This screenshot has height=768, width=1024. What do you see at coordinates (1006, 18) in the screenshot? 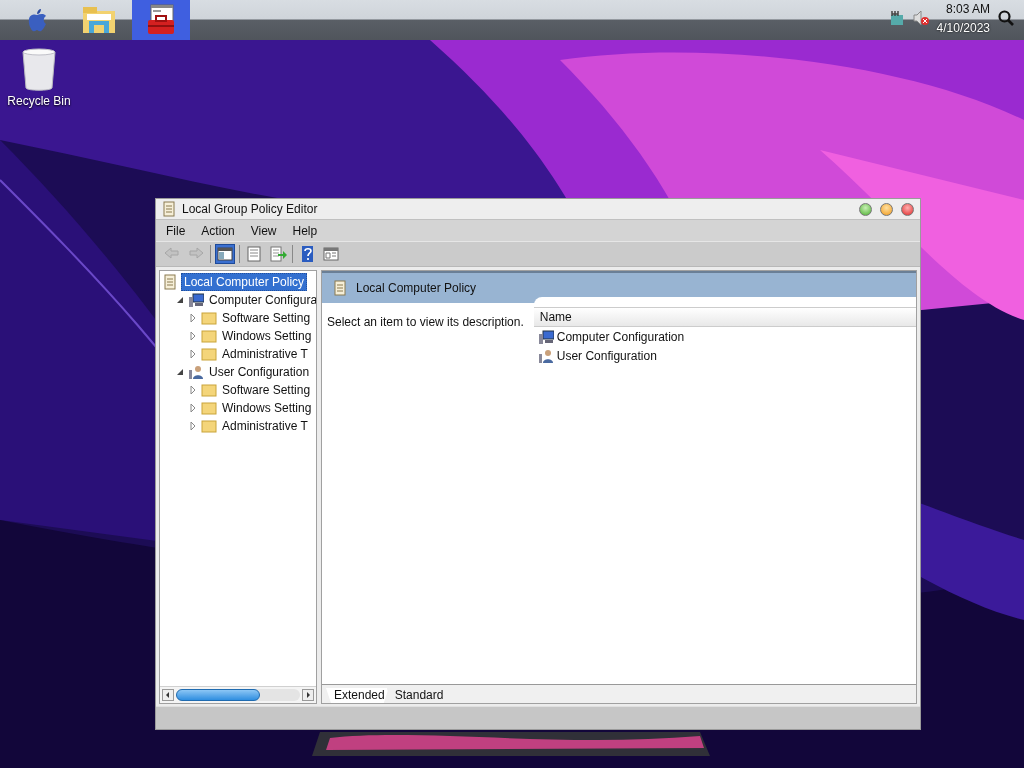
I see `search-icon` at bounding box center [1006, 18].